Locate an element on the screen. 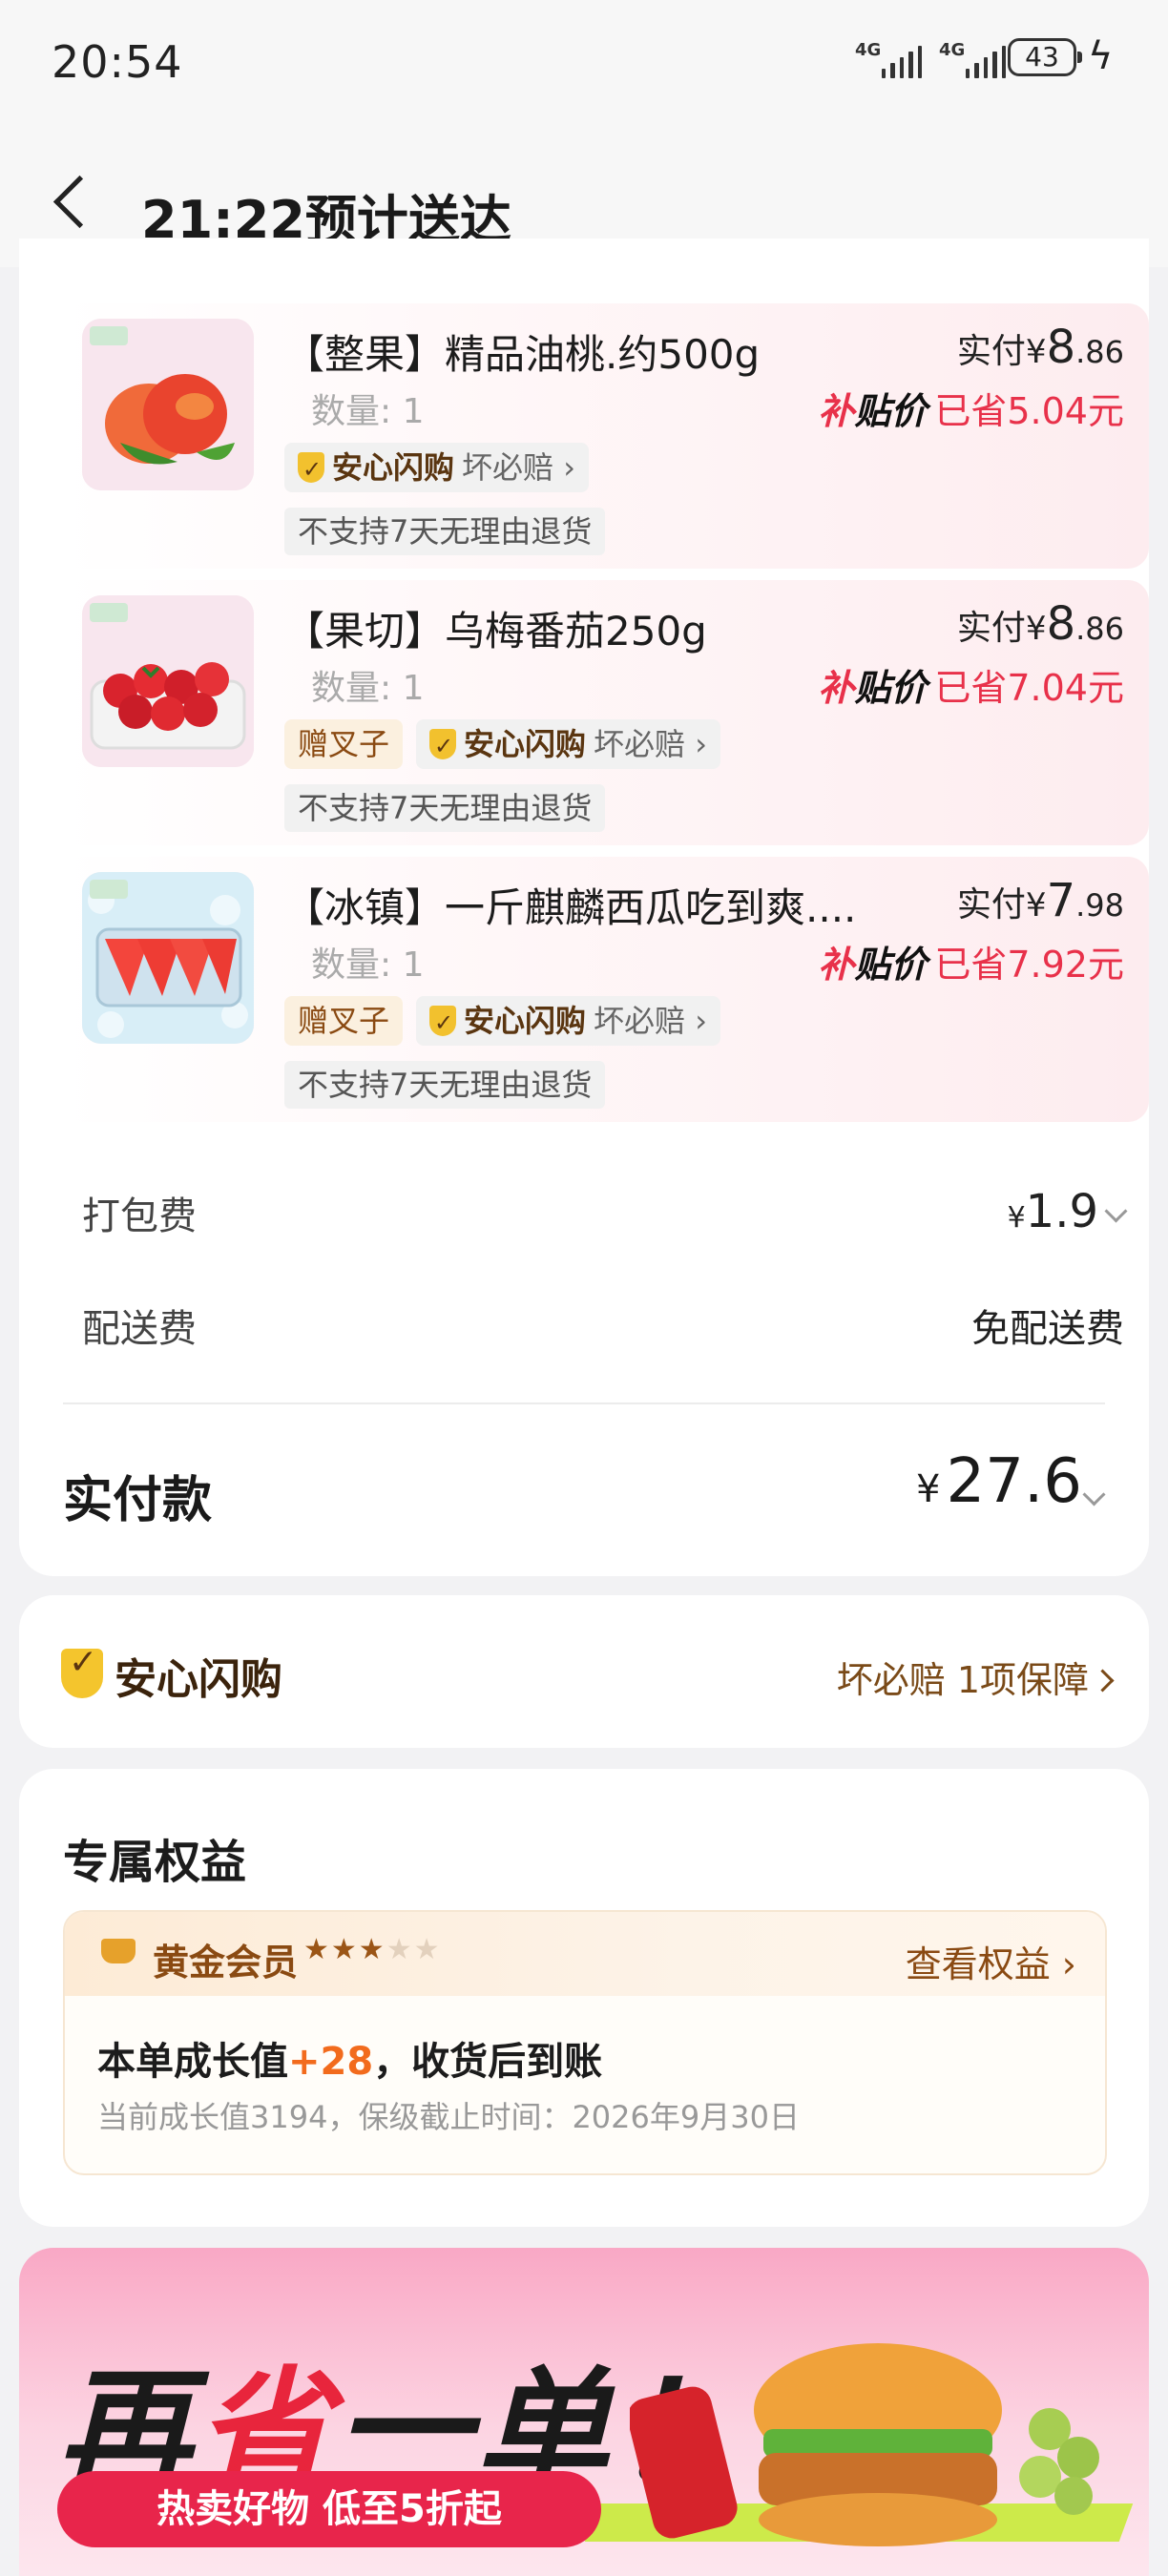 The image size is (1168, 2576). clock: 20:54 is located at coordinates (118, 62).